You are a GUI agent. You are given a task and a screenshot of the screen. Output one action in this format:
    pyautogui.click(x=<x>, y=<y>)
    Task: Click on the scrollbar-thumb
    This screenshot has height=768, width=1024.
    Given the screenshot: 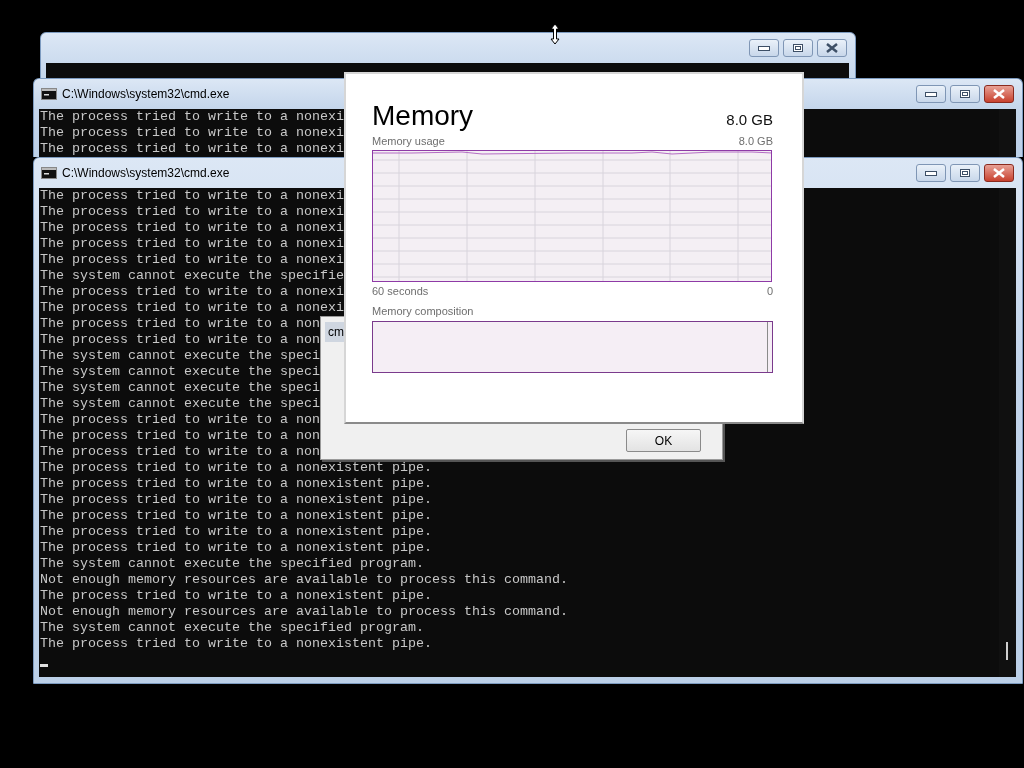 What is the action you would take?
    pyautogui.click(x=1007, y=651)
    